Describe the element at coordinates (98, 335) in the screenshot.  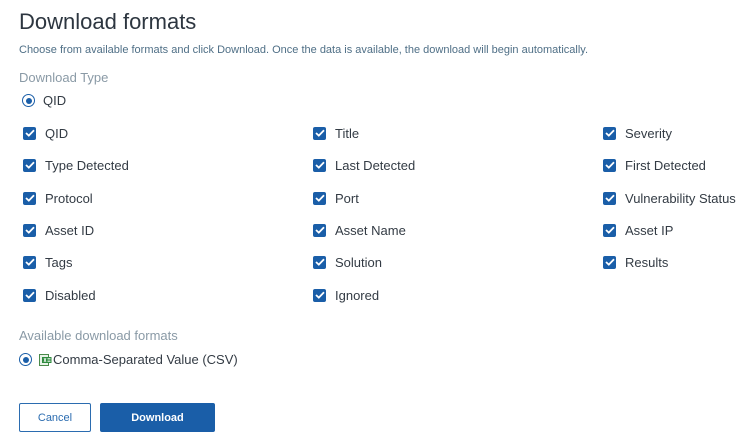
I see `available-formats-label: Available download formats` at that location.